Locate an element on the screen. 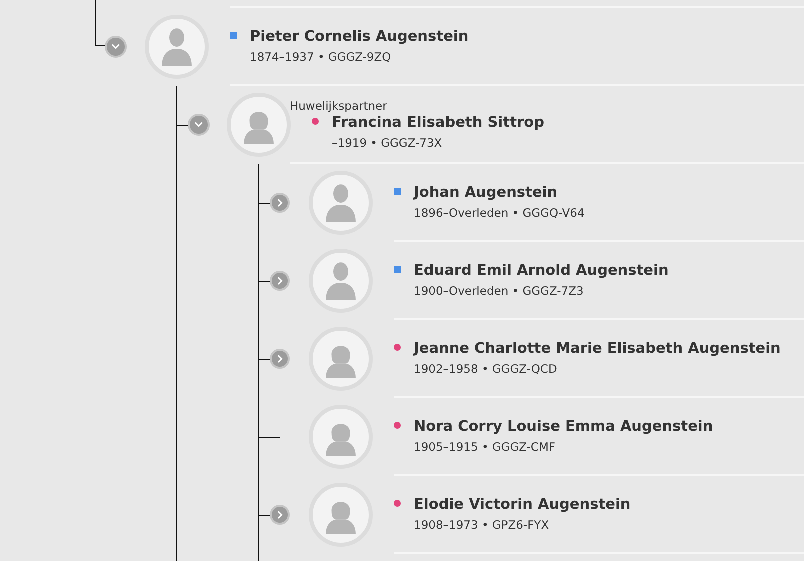  person-details: 1900–Overleden • GGGZ-7Z3 is located at coordinates (499, 291).